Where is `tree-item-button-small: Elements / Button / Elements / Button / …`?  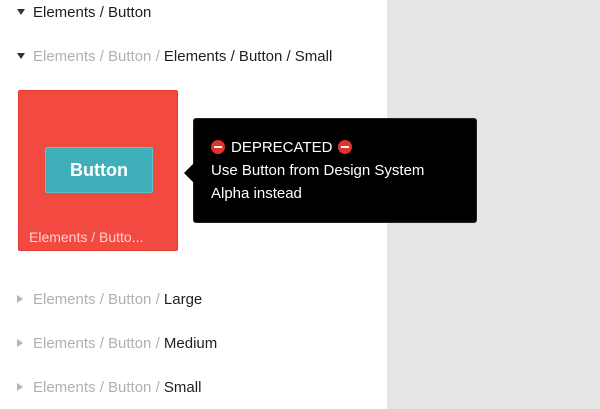 tree-item-button-small: Elements / Button / Elements / Button / … is located at coordinates (190, 56).